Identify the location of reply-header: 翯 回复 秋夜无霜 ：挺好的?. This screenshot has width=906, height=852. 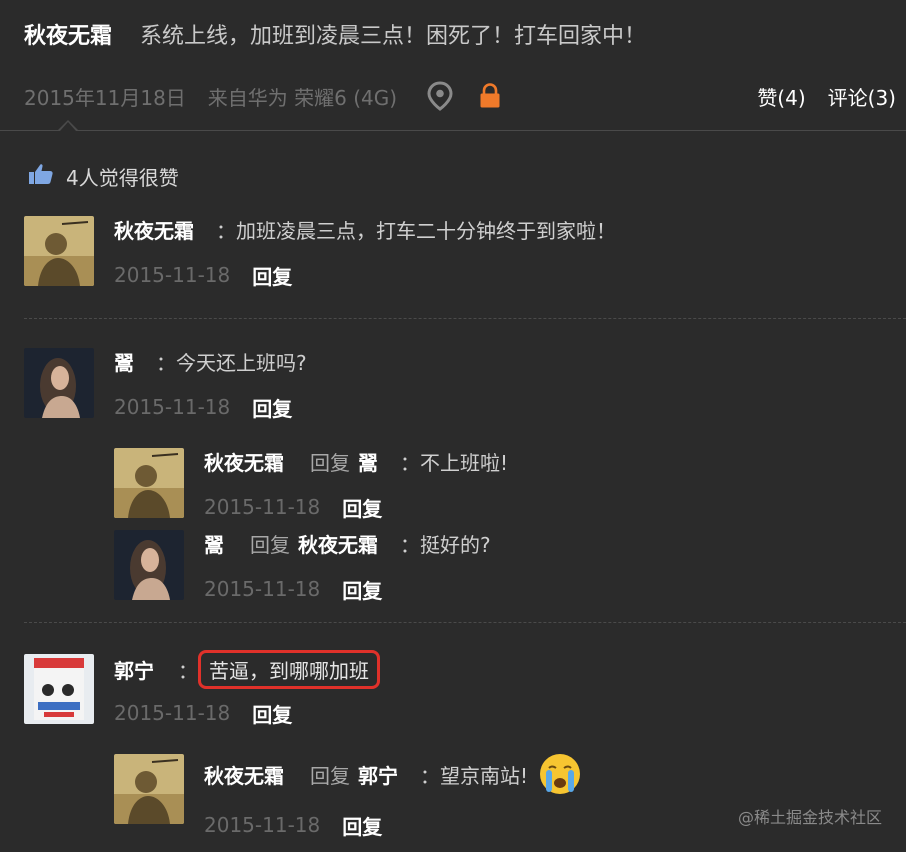
(347, 543).